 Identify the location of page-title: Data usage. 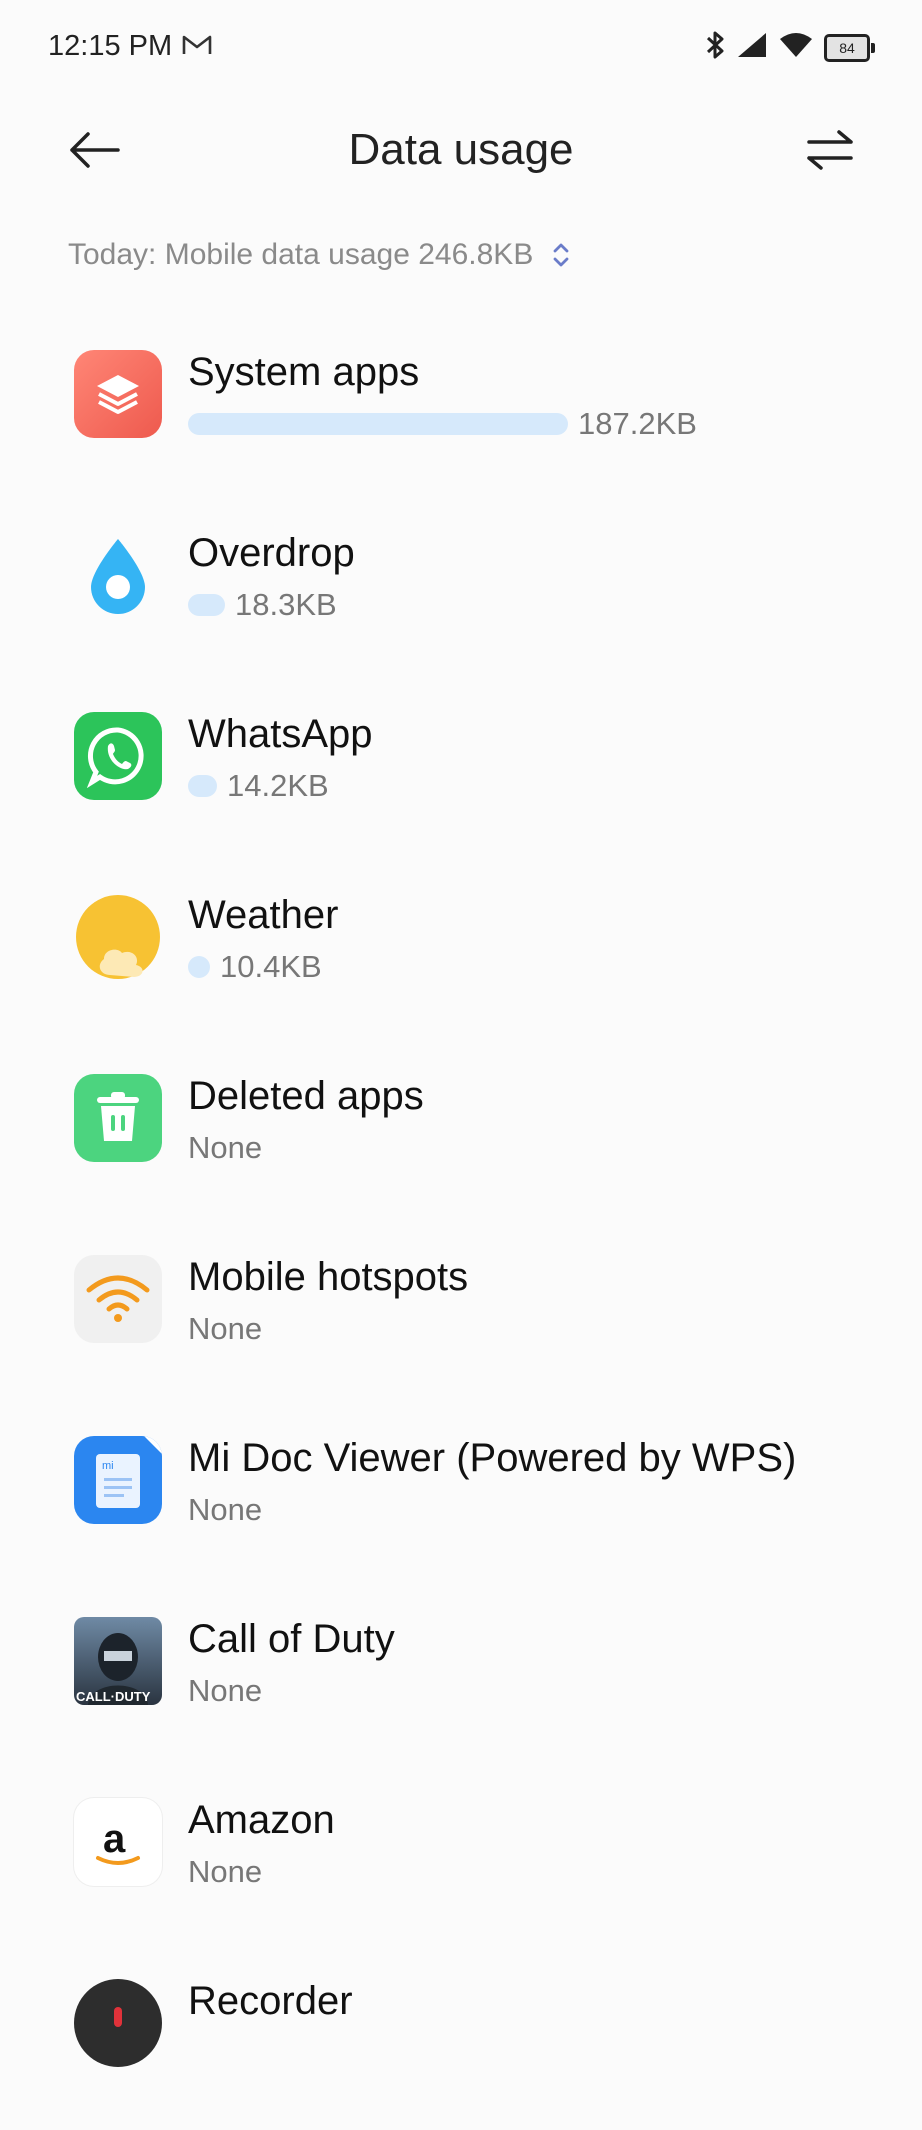
(461, 149).